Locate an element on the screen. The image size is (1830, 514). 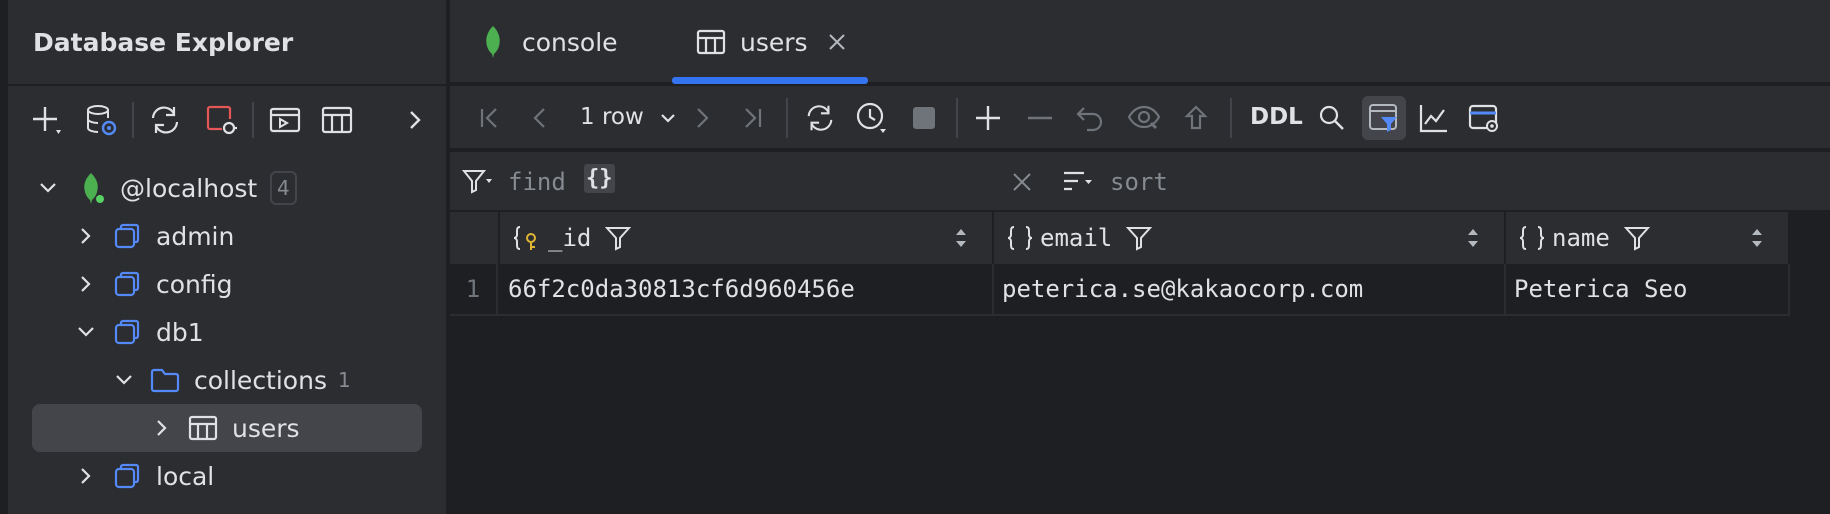
row-count-dropdown: 1 row is located at coordinates (628, 117).